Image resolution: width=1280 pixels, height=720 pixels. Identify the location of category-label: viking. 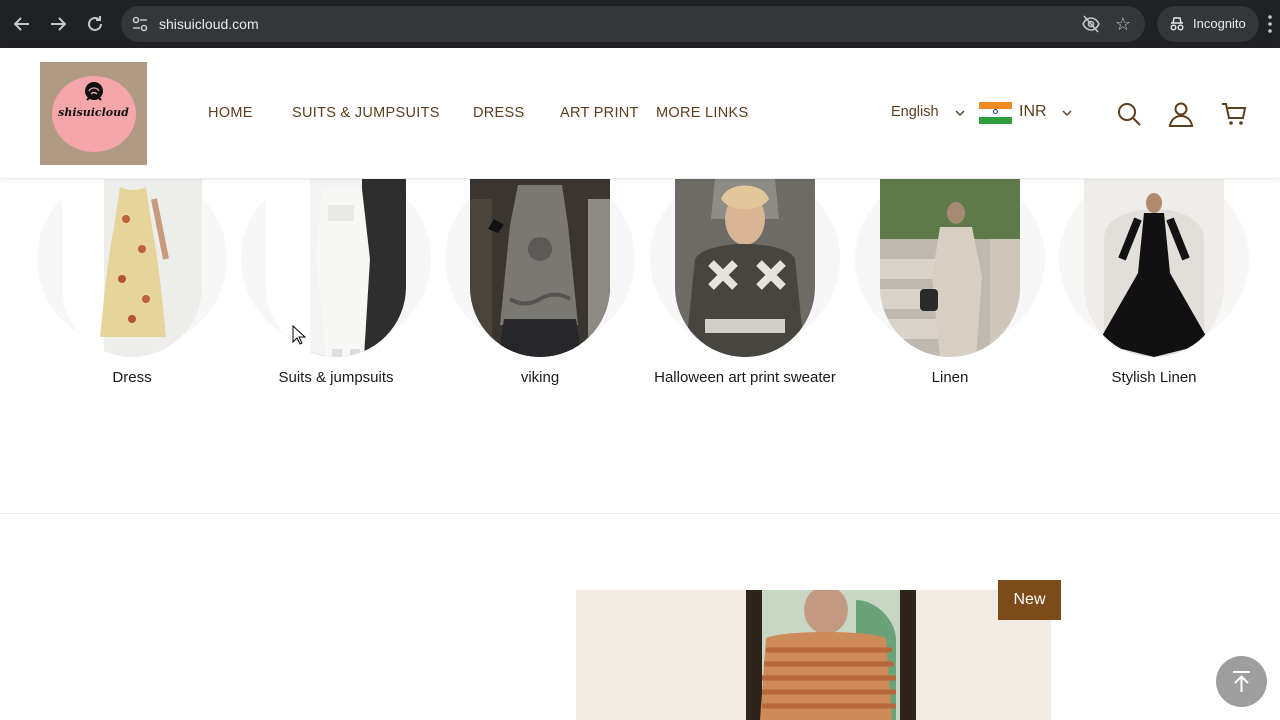
(540, 378).